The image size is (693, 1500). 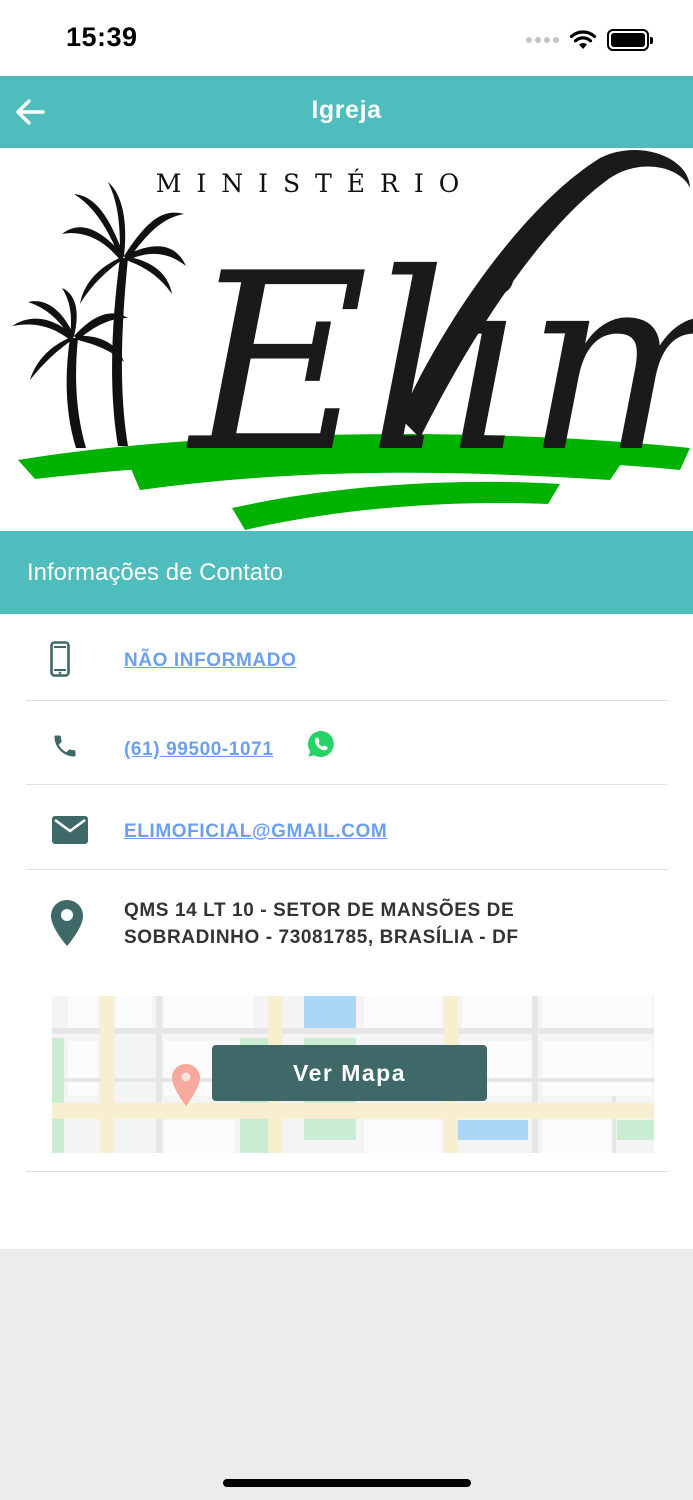 I want to click on location-pin-icon, so click(x=67, y=923).